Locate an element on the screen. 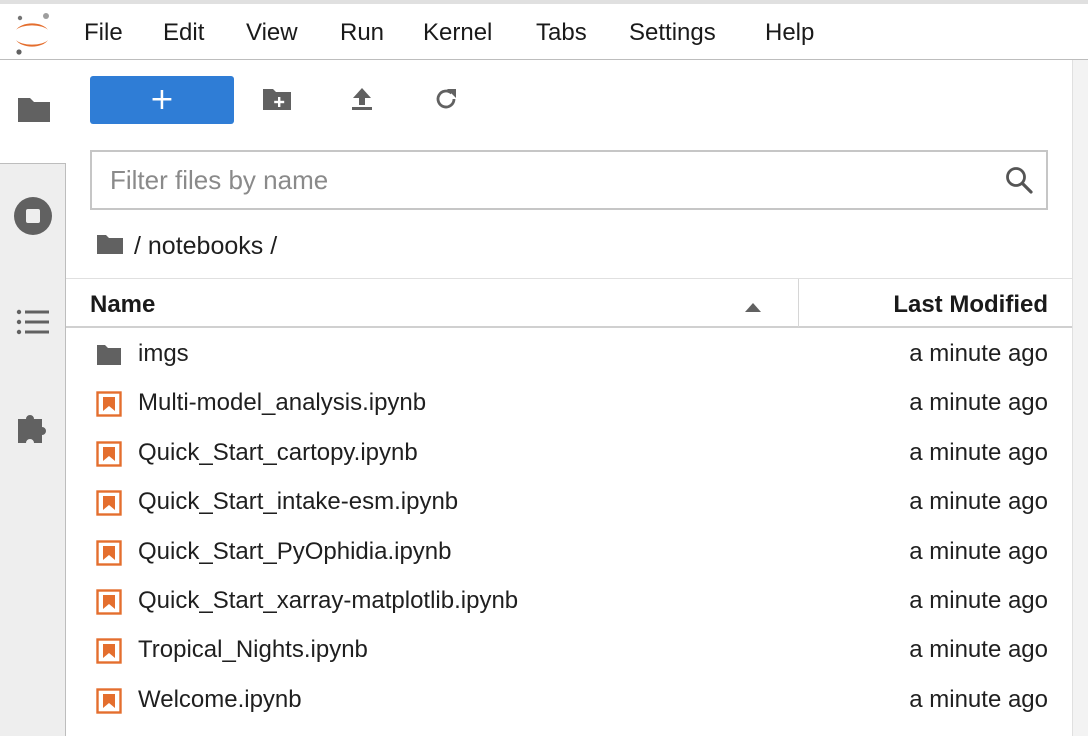  list-item: imgs a minute ago is located at coordinates (569, 354).